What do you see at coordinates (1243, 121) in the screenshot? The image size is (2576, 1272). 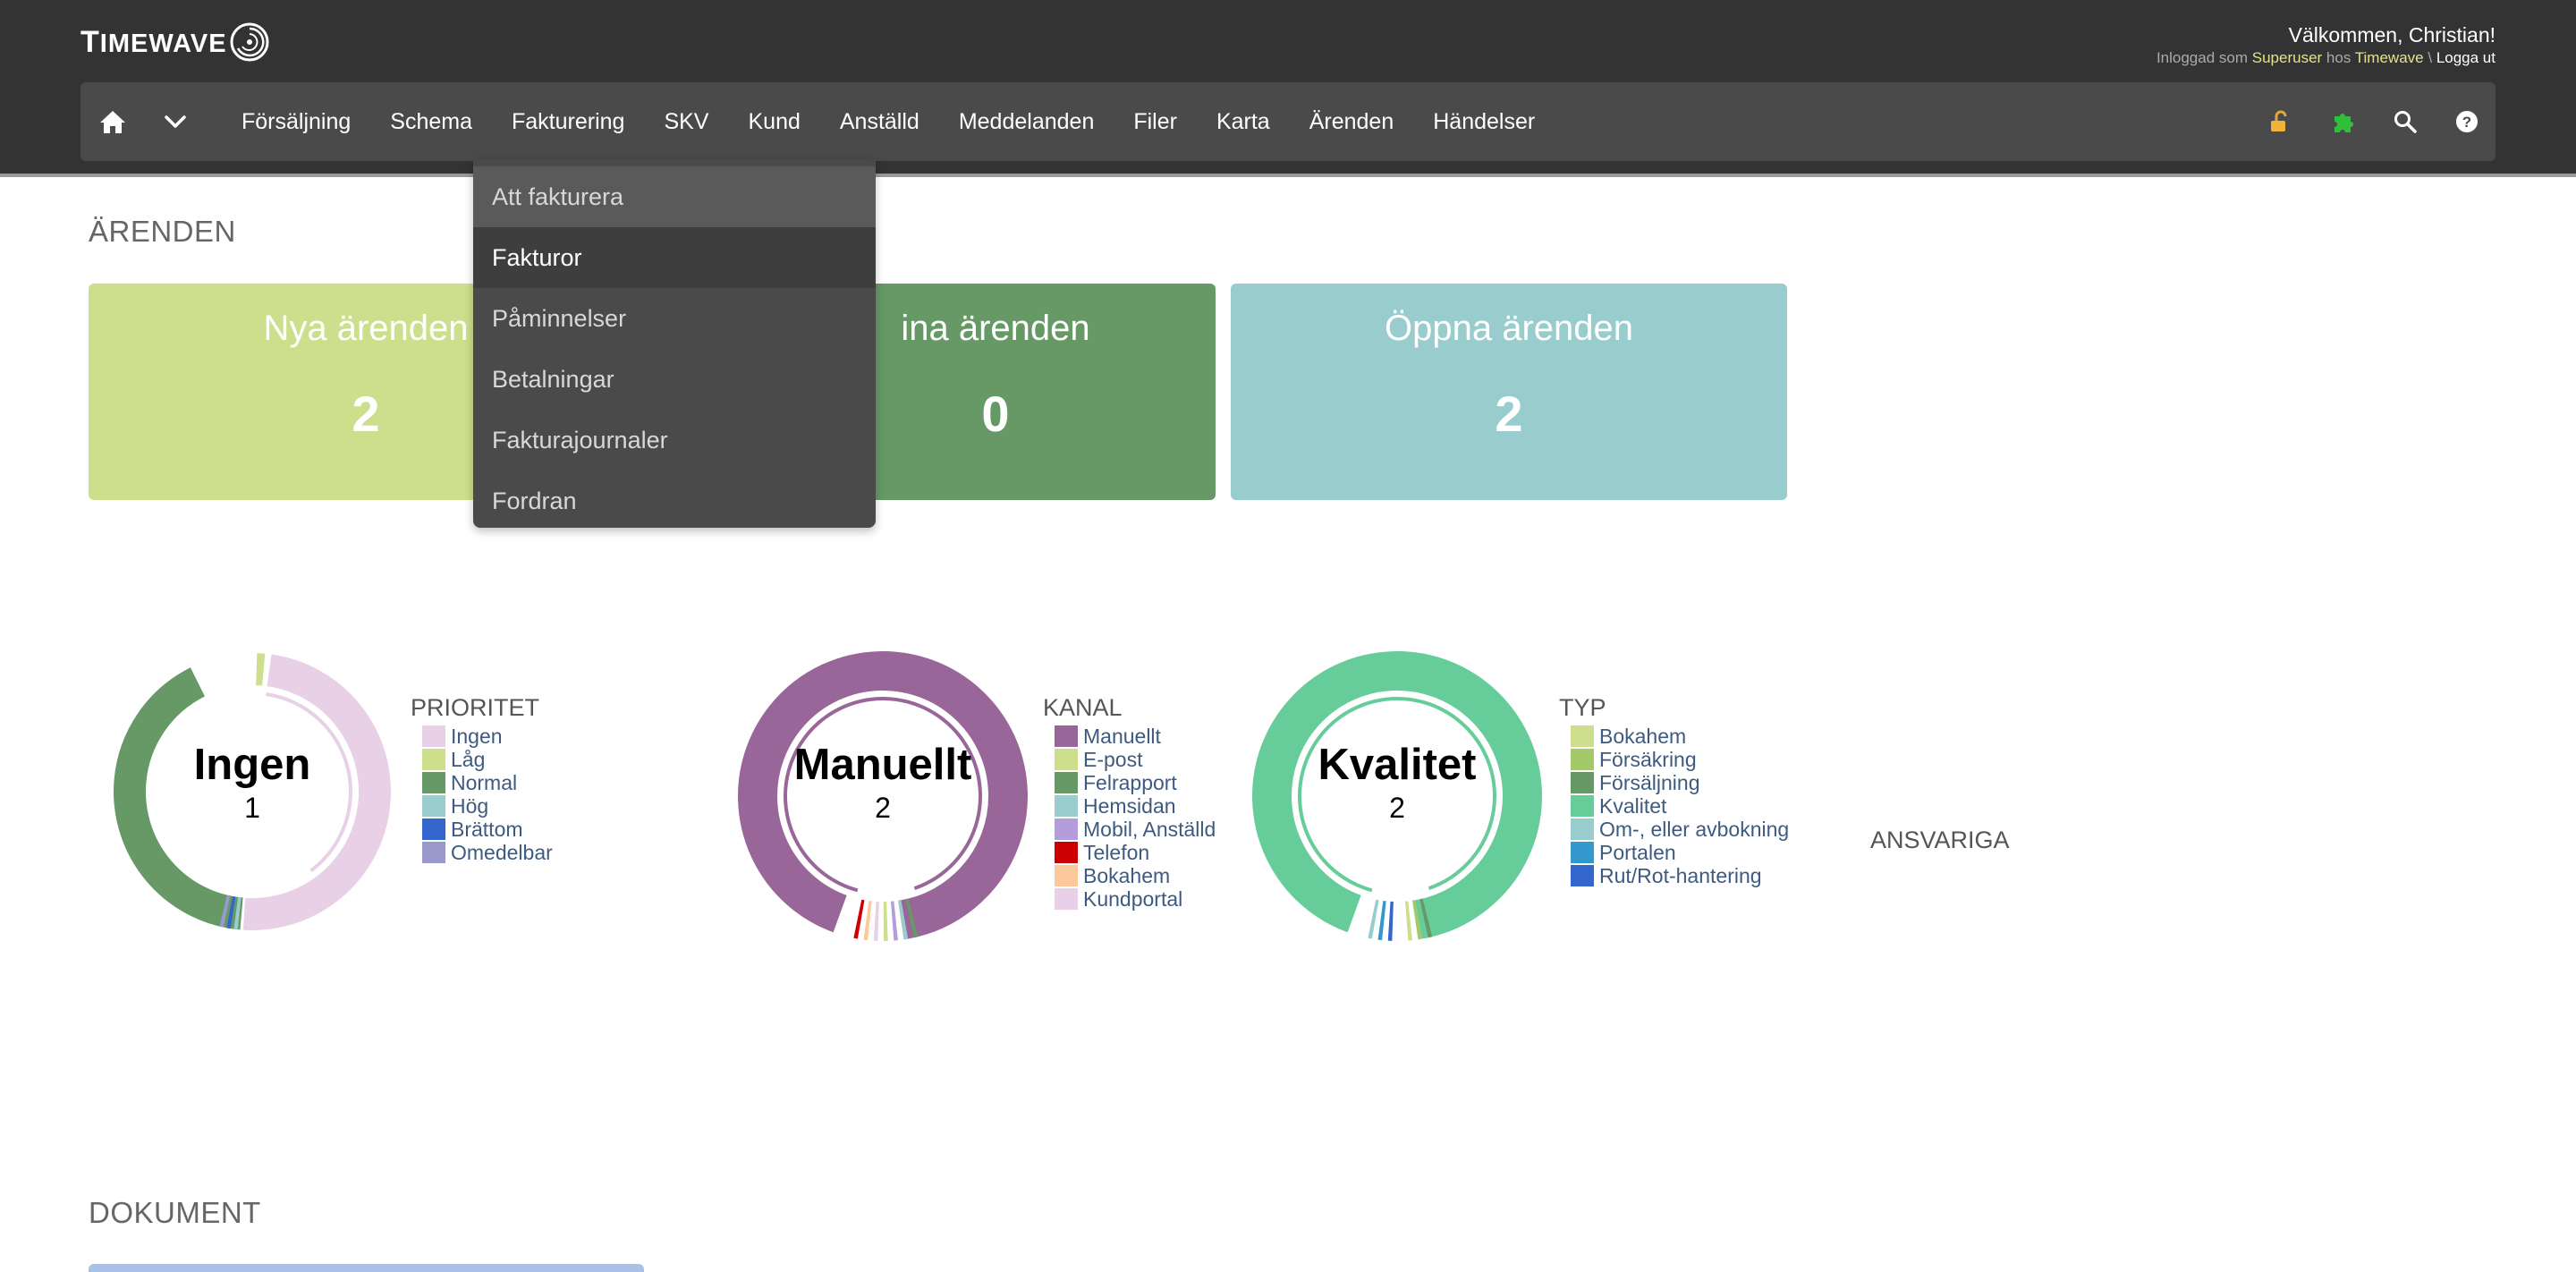 I see `nav-karta: Karta` at bounding box center [1243, 121].